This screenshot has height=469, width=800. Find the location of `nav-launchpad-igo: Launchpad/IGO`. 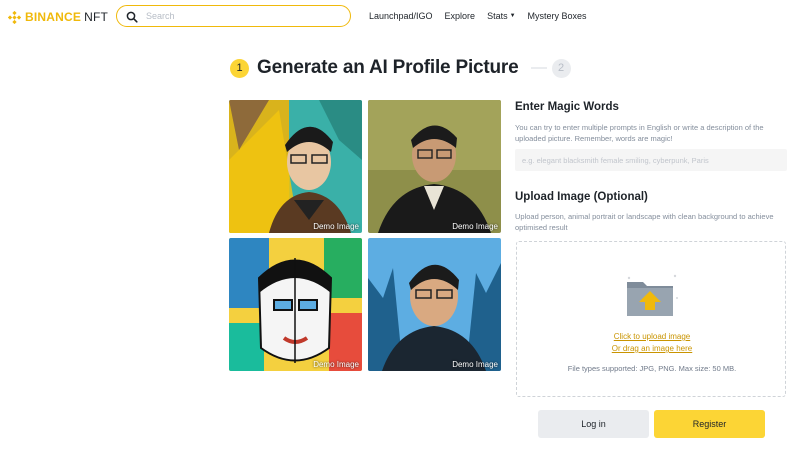

nav-launchpad-igo: Launchpad/IGO is located at coordinates (401, 16).